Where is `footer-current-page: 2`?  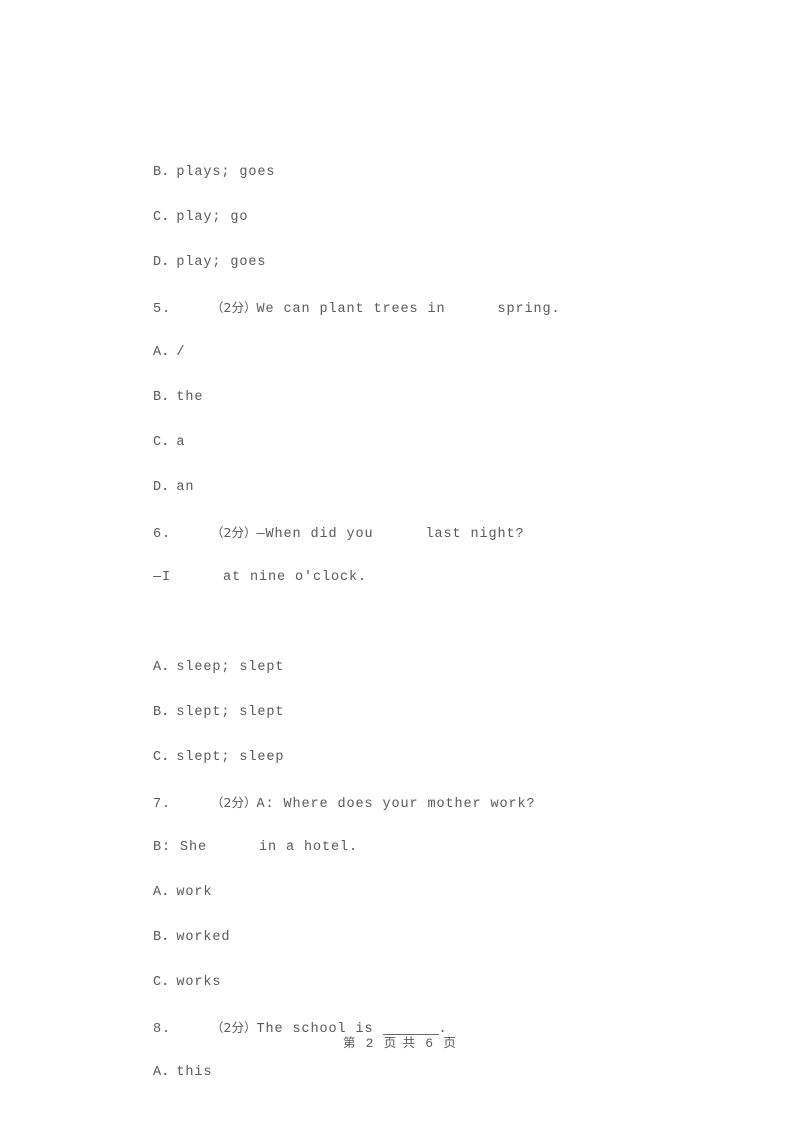
footer-current-page: 2 is located at coordinates (370, 1043).